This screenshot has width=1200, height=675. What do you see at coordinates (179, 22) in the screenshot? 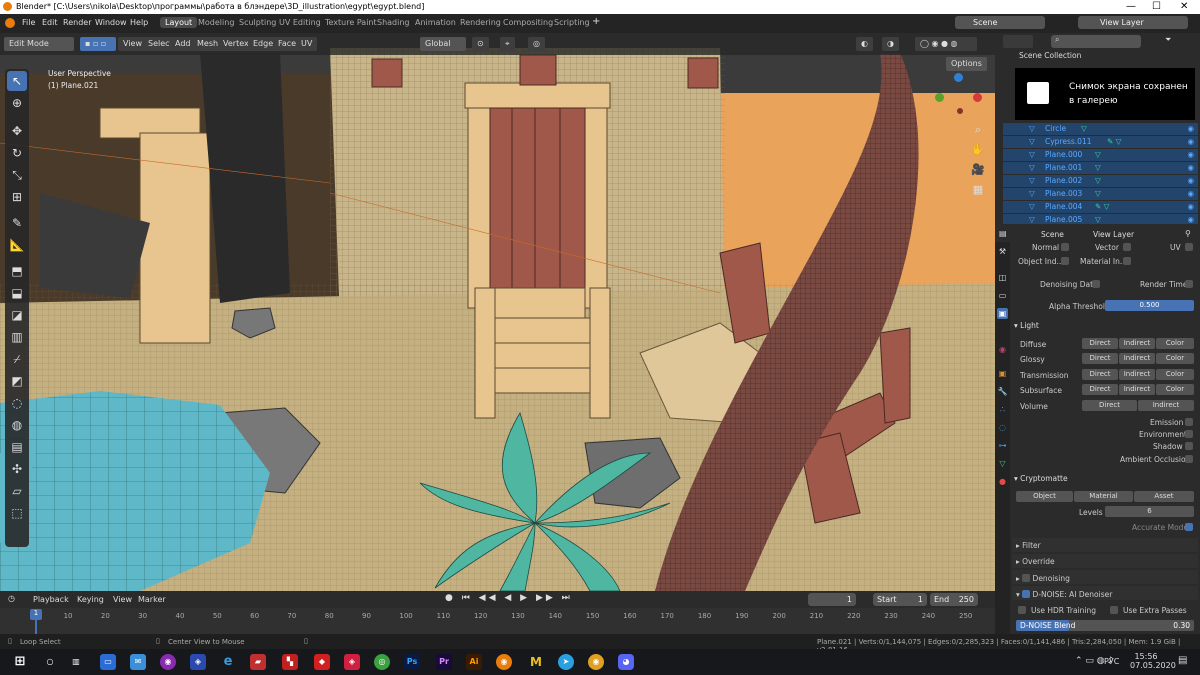
I see `tab-layout: Layout` at bounding box center [179, 22].